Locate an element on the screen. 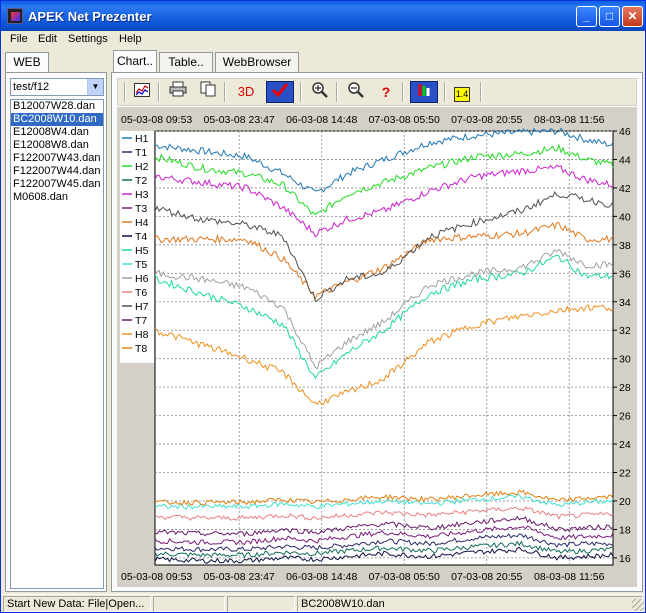 Image resolution: width=646 pixels, height=613 pixels. y-tick-label: 16 is located at coordinates (625, 559).